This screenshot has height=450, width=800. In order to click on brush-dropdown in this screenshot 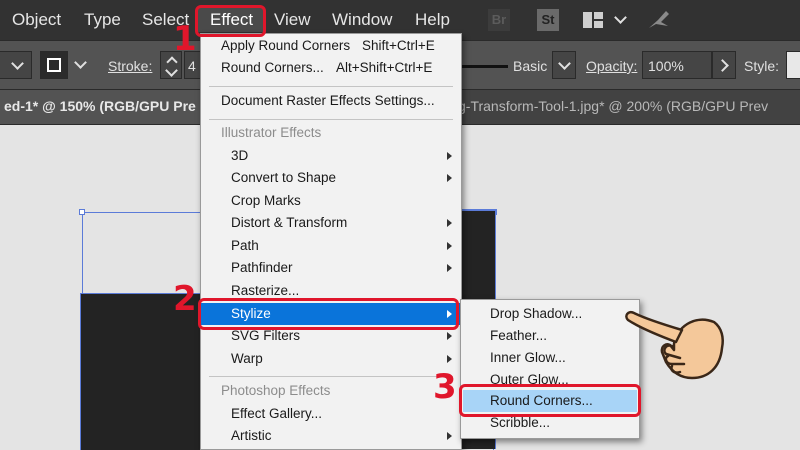, I will do `click(564, 65)`.